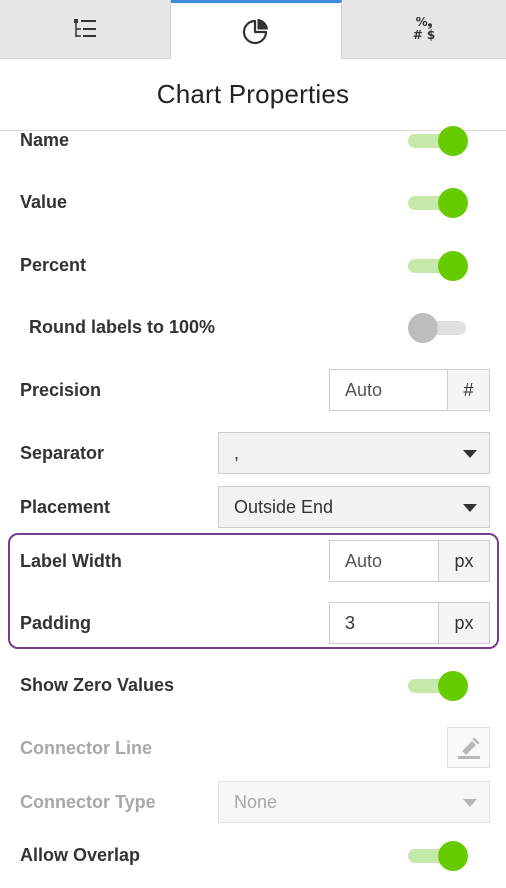 This screenshot has height=888, width=506. What do you see at coordinates (439, 203) in the screenshot?
I see `value-toggle` at bounding box center [439, 203].